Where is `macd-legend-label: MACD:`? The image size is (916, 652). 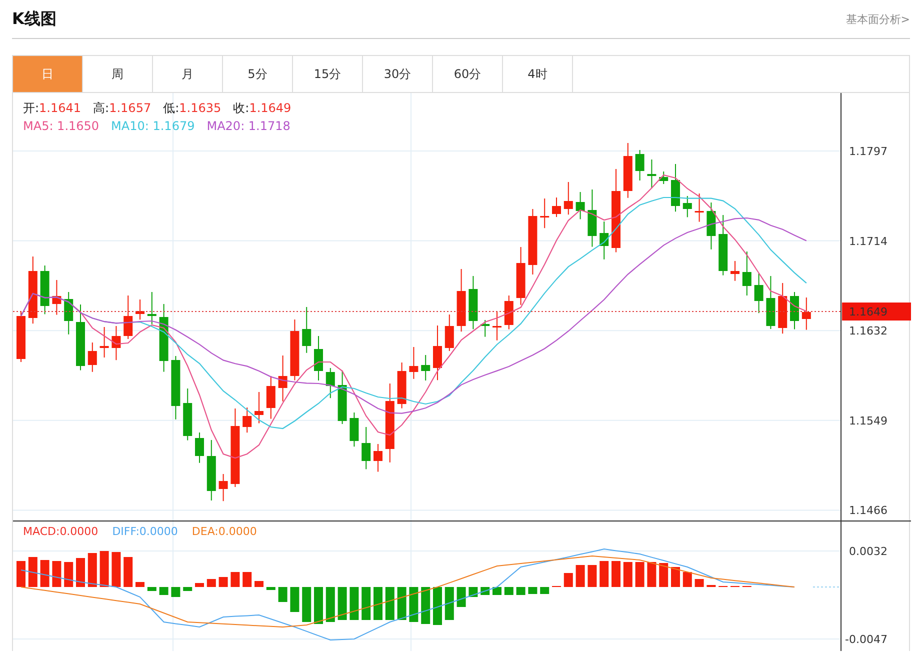 macd-legend-label: MACD: is located at coordinates (41, 531).